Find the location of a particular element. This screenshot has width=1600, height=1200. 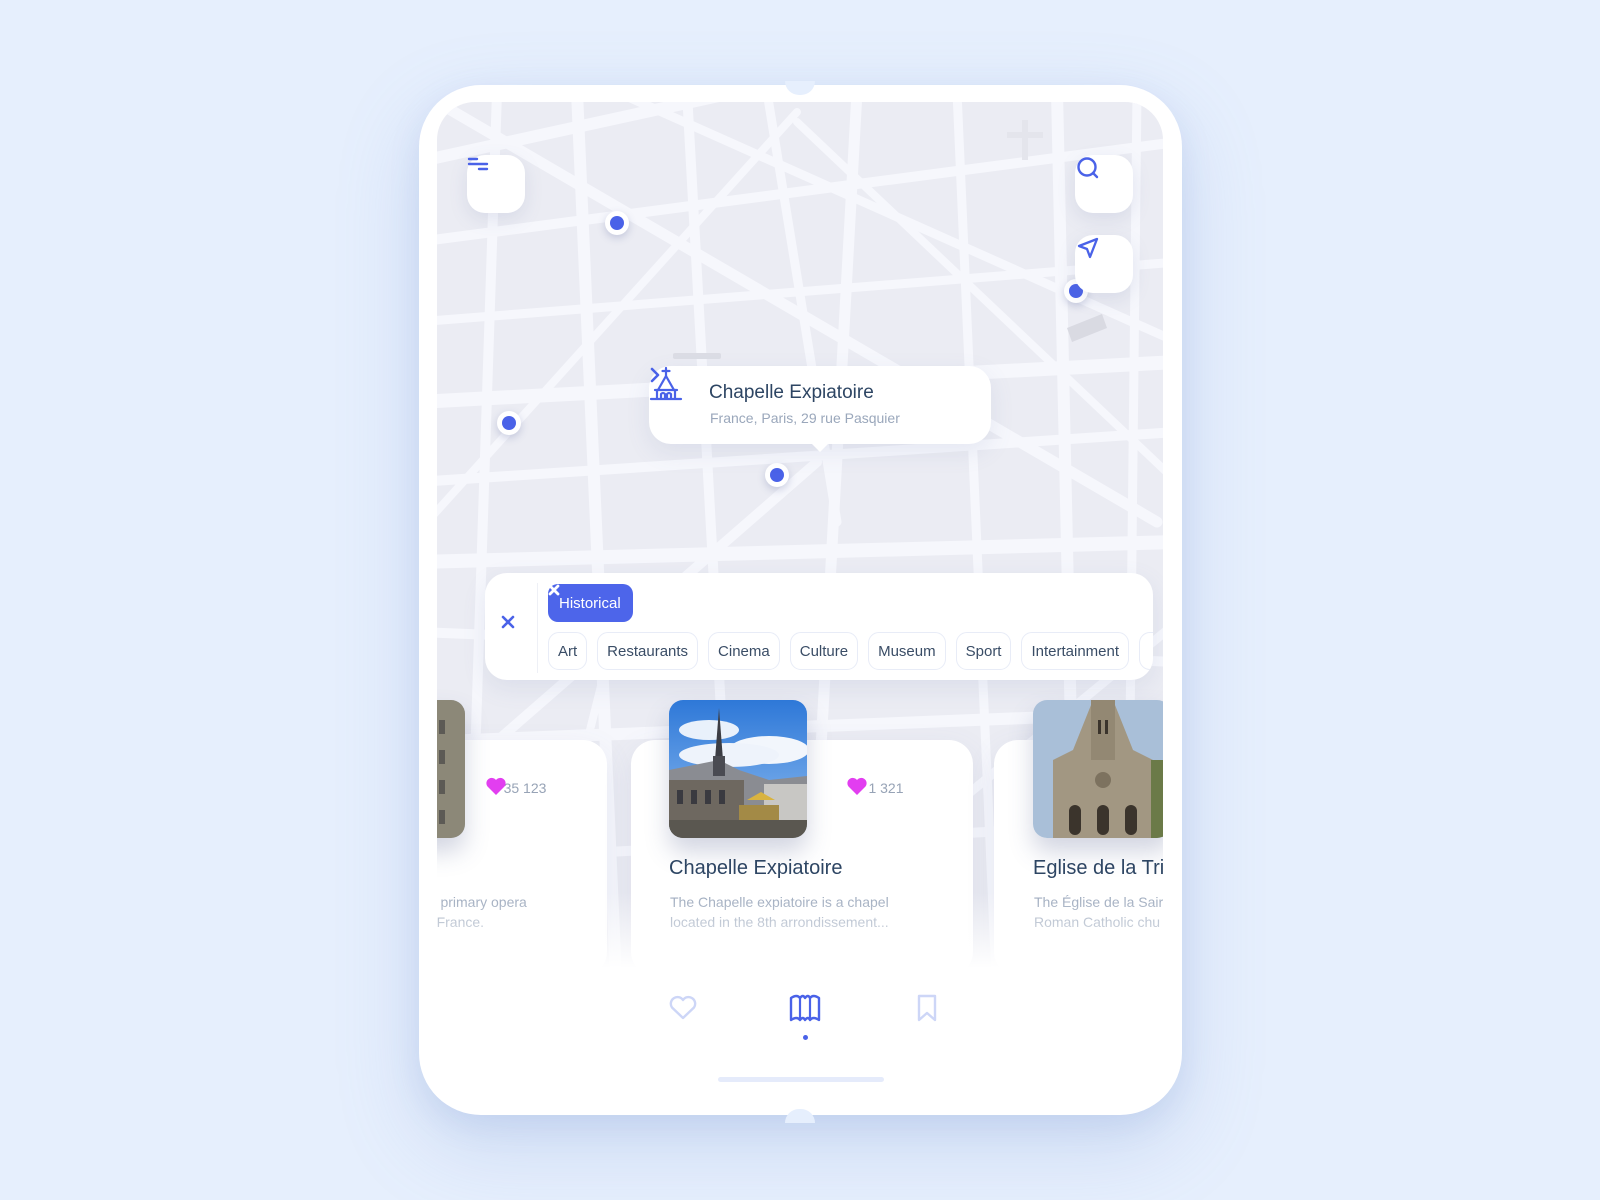

home-indicator is located at coordinates (801, 1079).